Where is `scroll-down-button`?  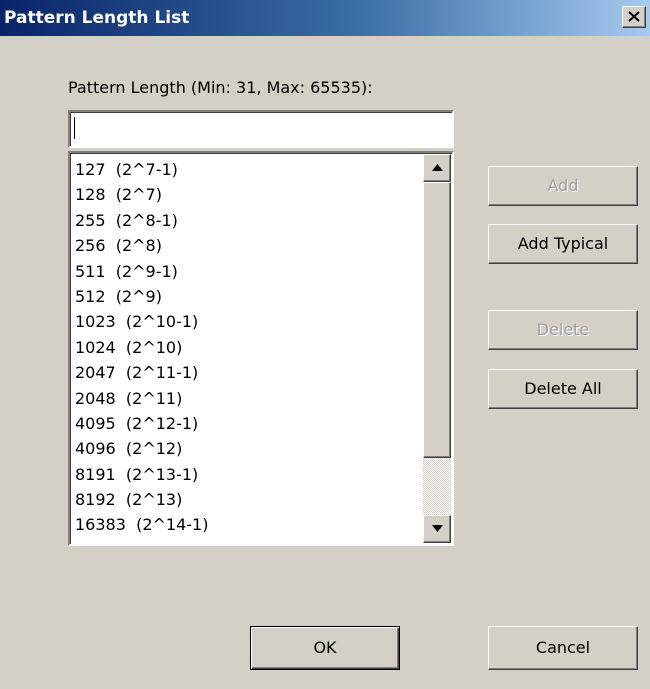
scroll-down-button is located at coordinates (437, 529).